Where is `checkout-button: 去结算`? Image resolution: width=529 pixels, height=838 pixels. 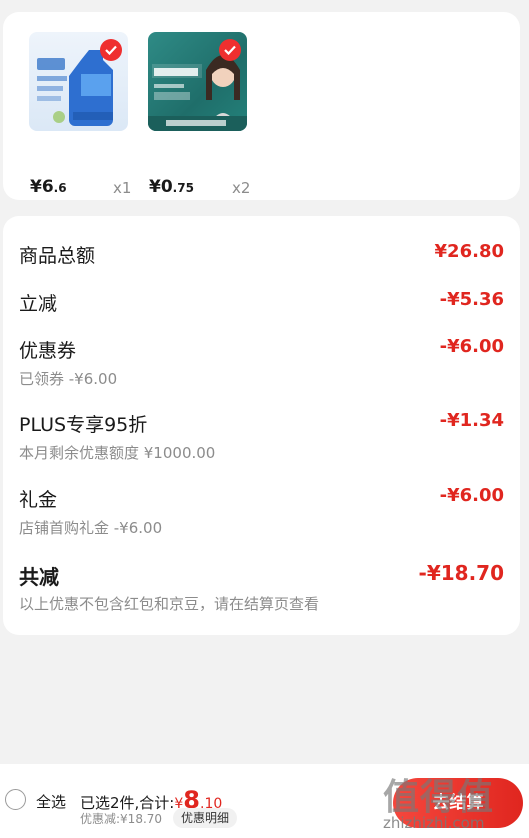
checkout-button: 去结算 is located at coordinates (458, 803).